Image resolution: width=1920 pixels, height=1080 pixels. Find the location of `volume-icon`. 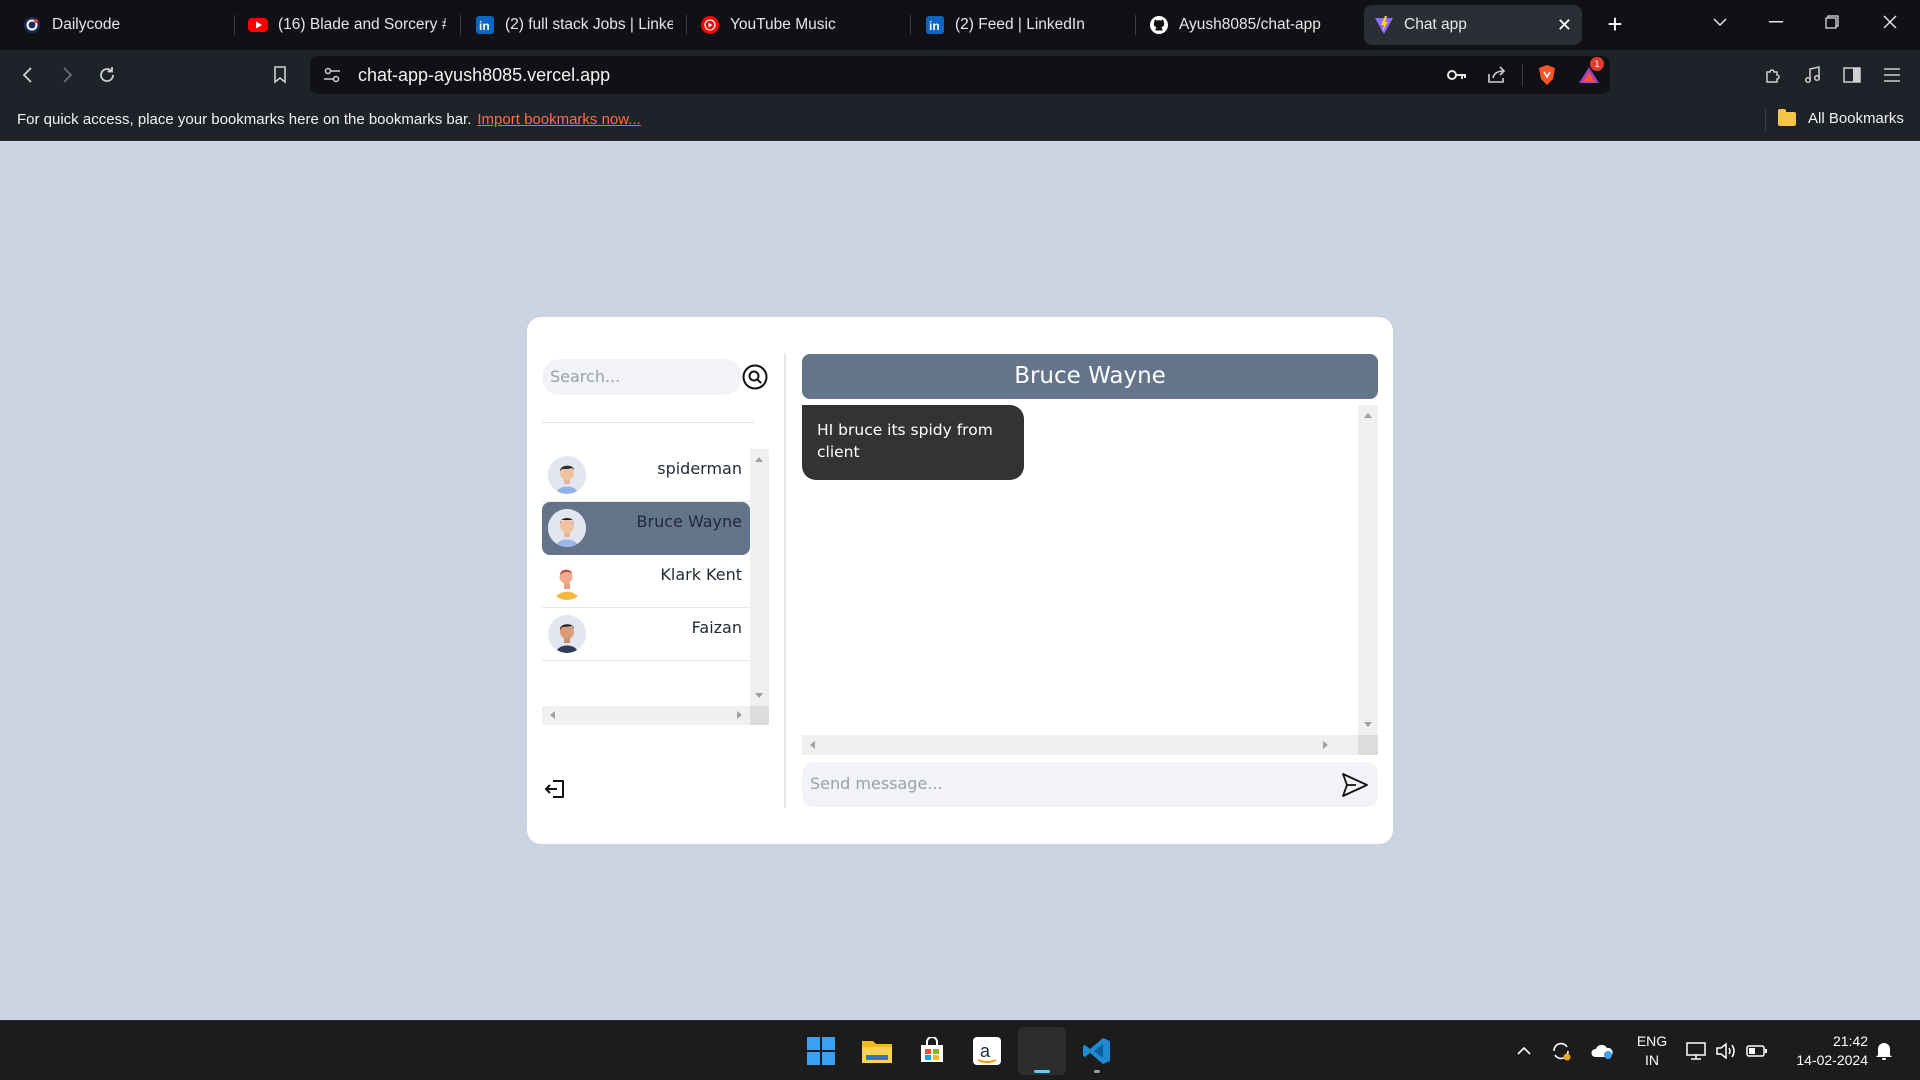

volume-icon is located at coordinates (1726, 1051).